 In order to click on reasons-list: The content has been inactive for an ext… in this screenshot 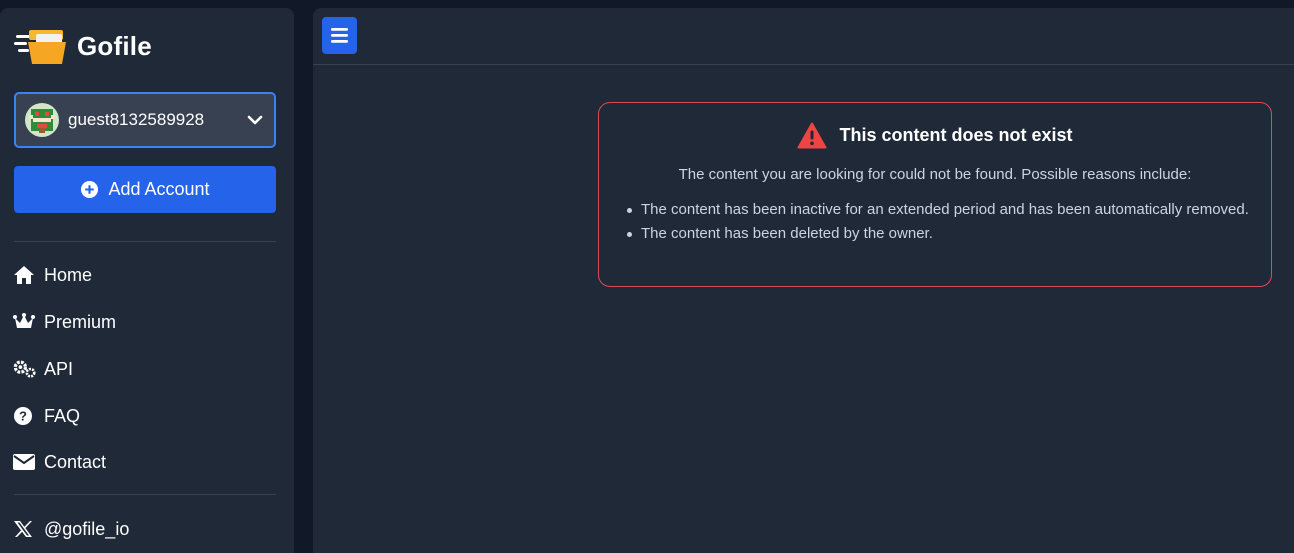, I will do `click(938, 222)`.